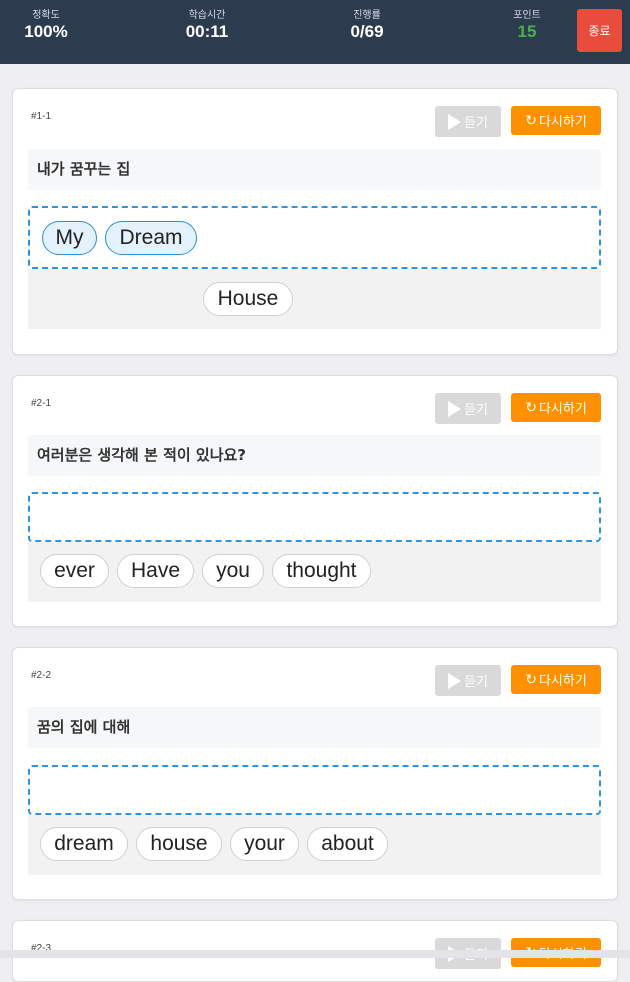  What do you see at coordinates (41, 403) in the screenshot?
I see `card-id: #2-1` at bounding box center [41, 403].